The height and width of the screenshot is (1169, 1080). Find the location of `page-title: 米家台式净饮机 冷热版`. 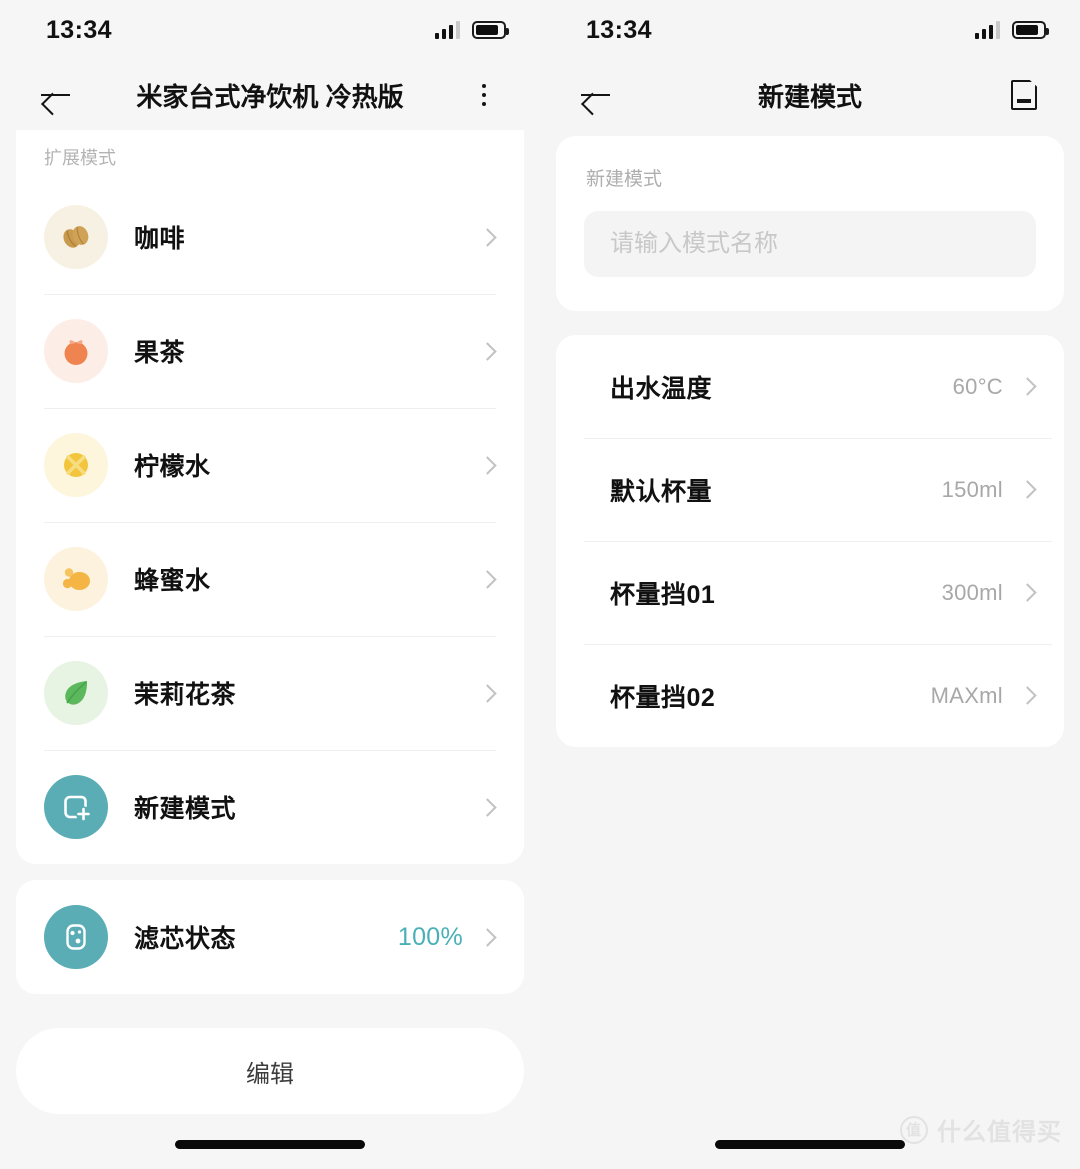

page-title: 米家台式净饮机 冷热版 is located at coordinates (270, 96).